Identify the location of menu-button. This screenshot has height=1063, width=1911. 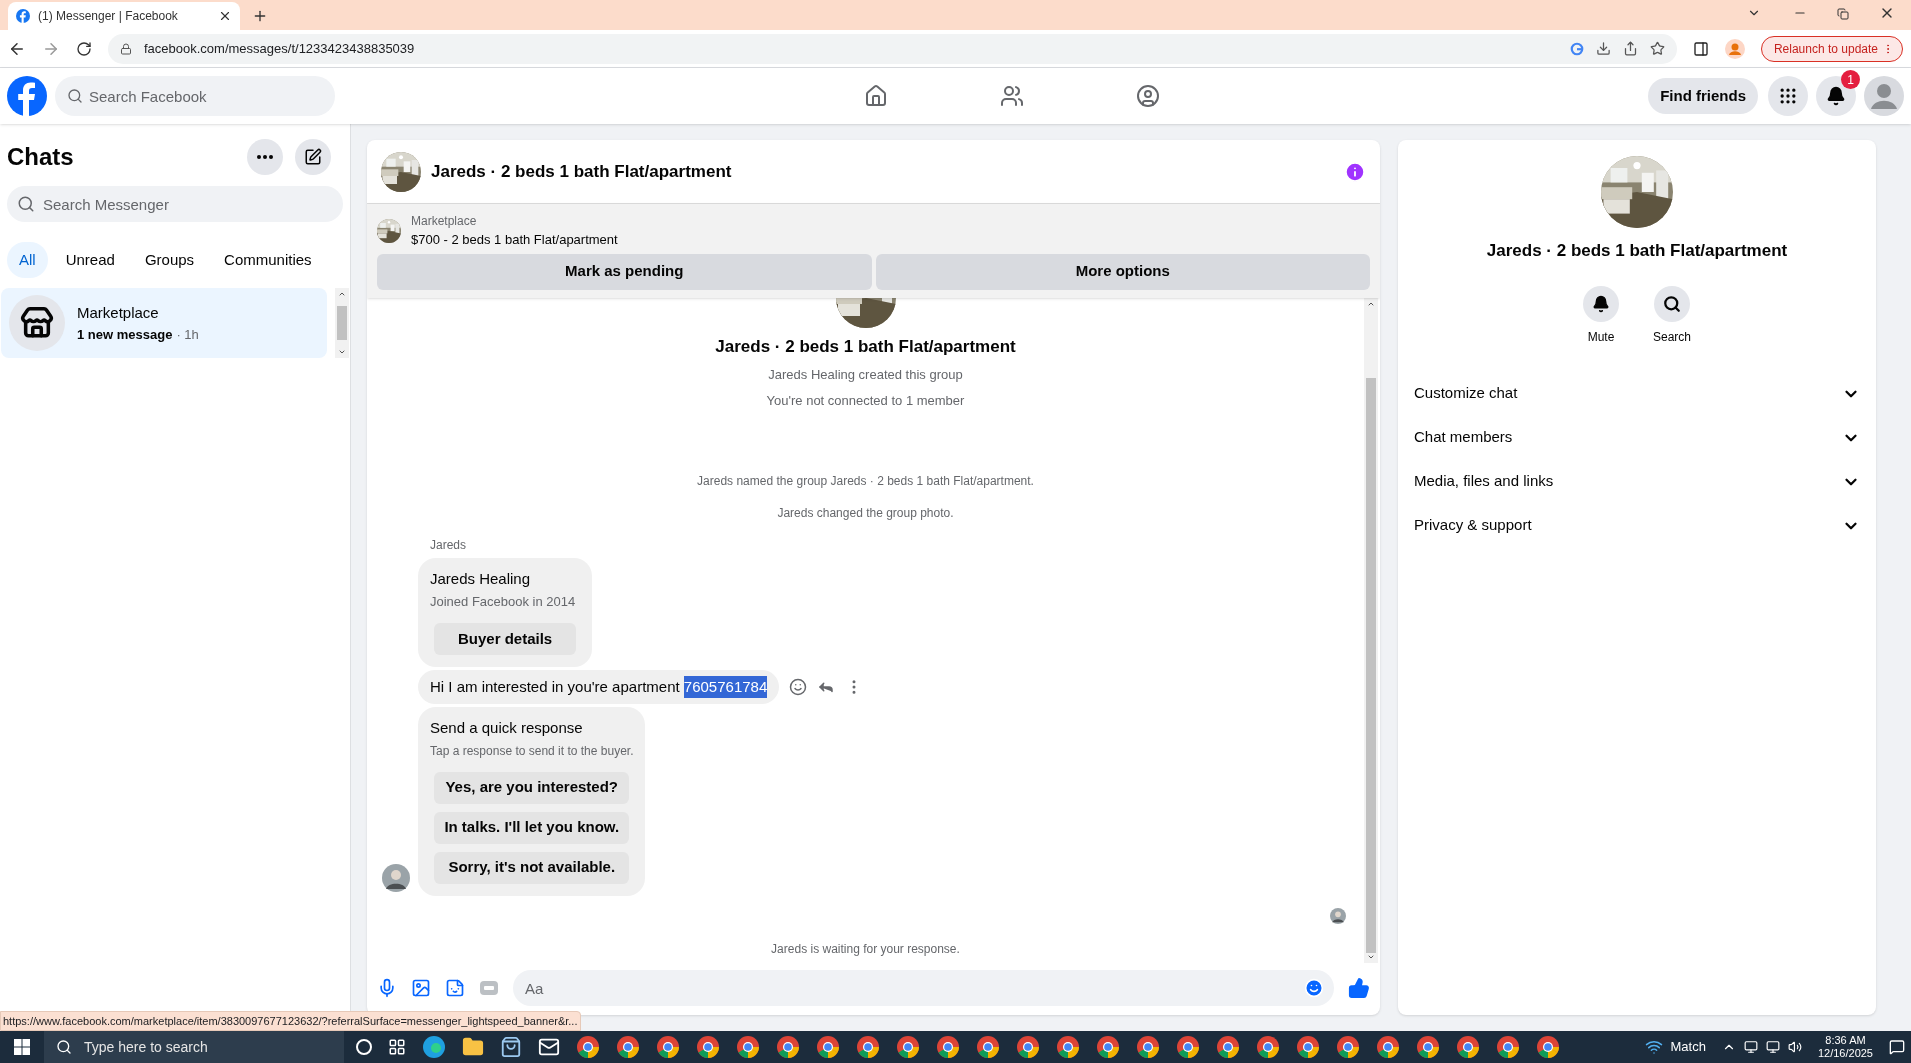
(1788, 96).